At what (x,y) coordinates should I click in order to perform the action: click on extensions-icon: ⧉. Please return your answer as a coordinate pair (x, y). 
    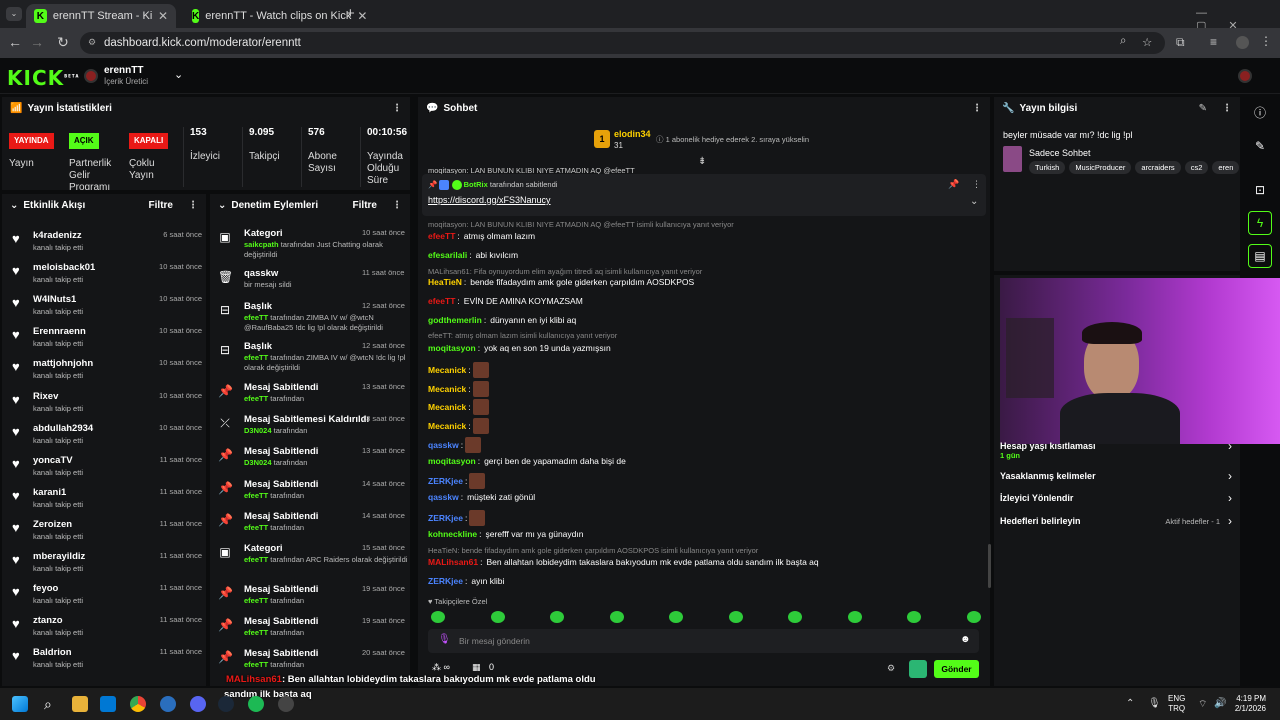
    Looking at the image, I should click on (1180, 42).